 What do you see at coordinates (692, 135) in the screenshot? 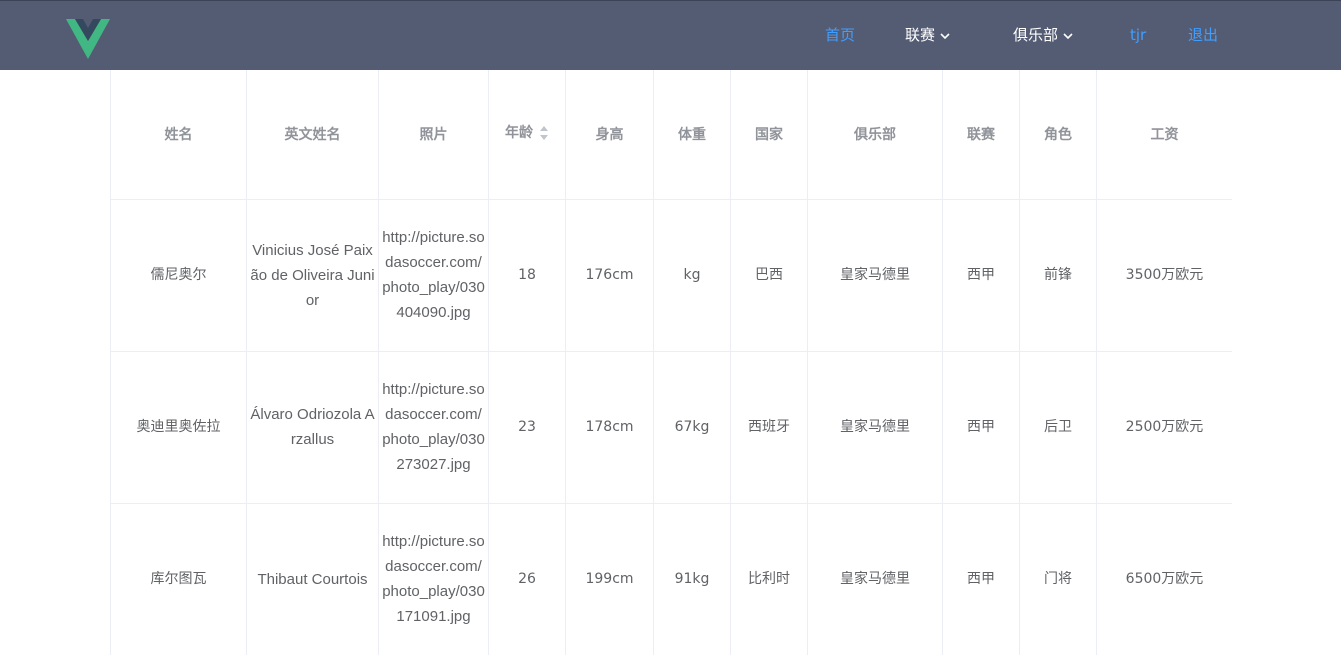
I see `col-header-weight: 体重` at bounding box center [692, 135].